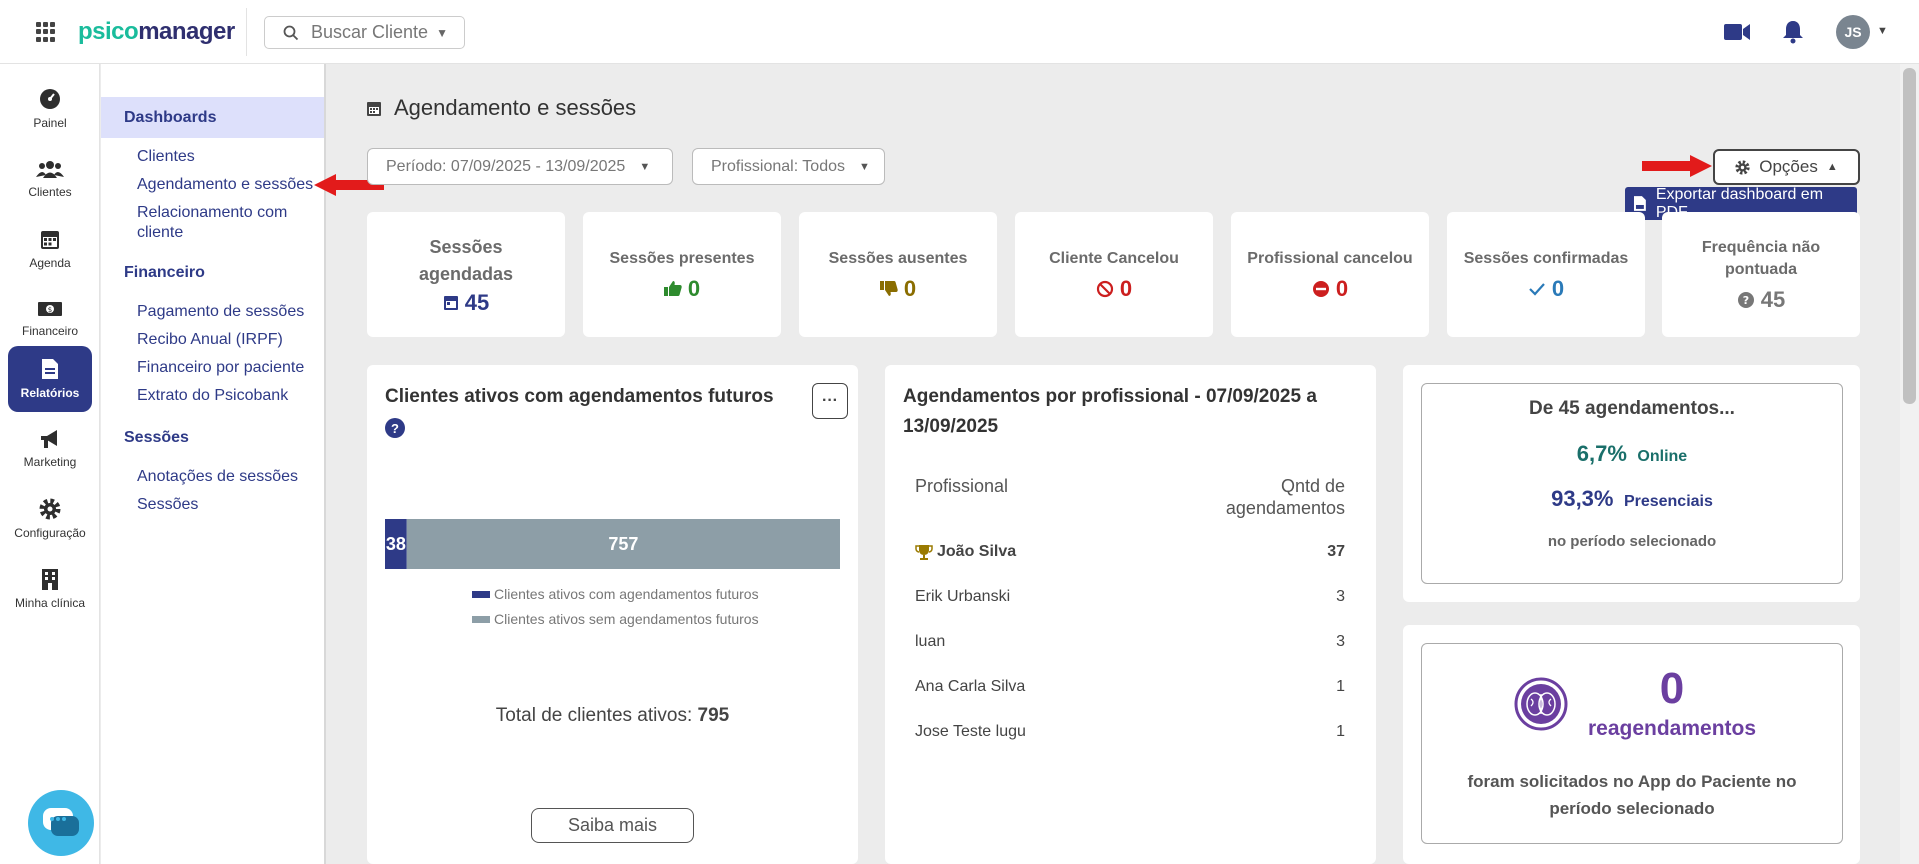 The image size is (1919, 864). What do you see at coordinates (1632, 541) in the screenshot?
I see `resumo-footer: no período selecionado` at bounding box center [1632, 541].